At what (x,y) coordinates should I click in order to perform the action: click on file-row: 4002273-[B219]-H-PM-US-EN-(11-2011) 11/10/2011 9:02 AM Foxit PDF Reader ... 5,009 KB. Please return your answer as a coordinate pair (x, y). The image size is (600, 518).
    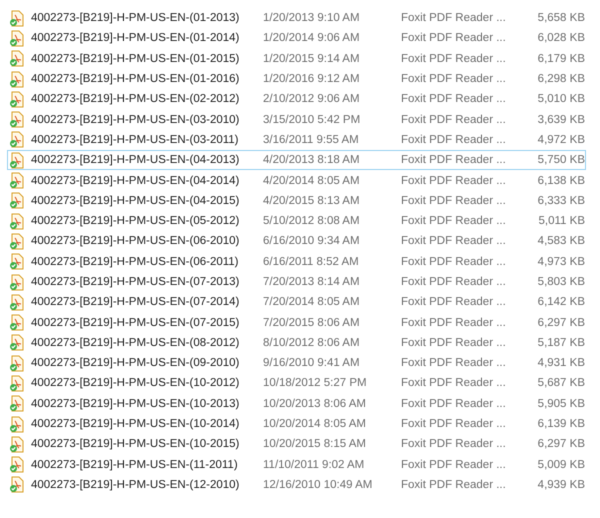
    Looking at the image, I should click on (296, 464).